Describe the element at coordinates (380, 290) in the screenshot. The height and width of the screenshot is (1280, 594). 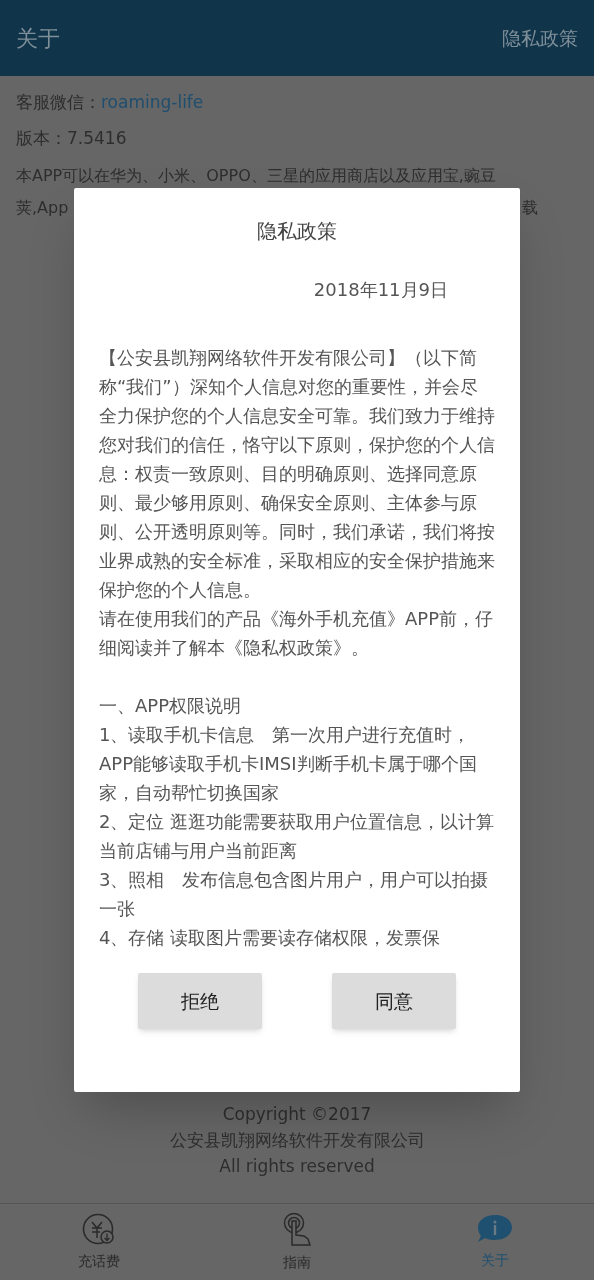
I see `policy-date: 2018年11月9日` at that location.